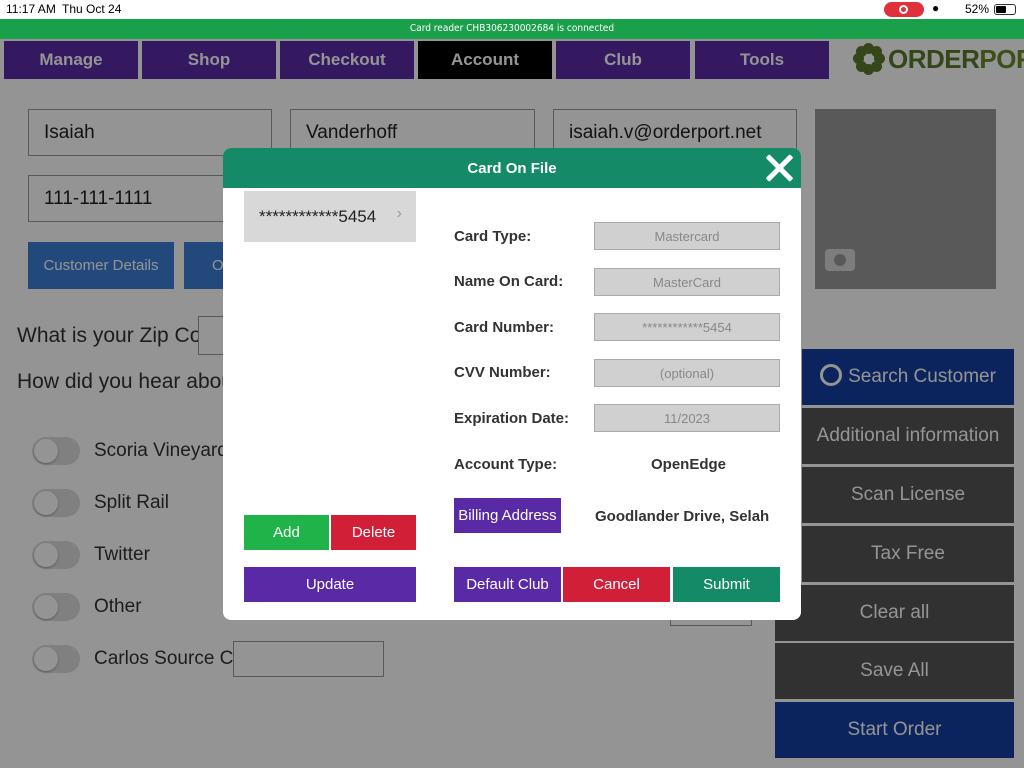 The width and height of the screenshot is (1024, 768). Describe the element at coordinates (512, 168) in the screenshot. I see `modal-title: Card On File` at that location.